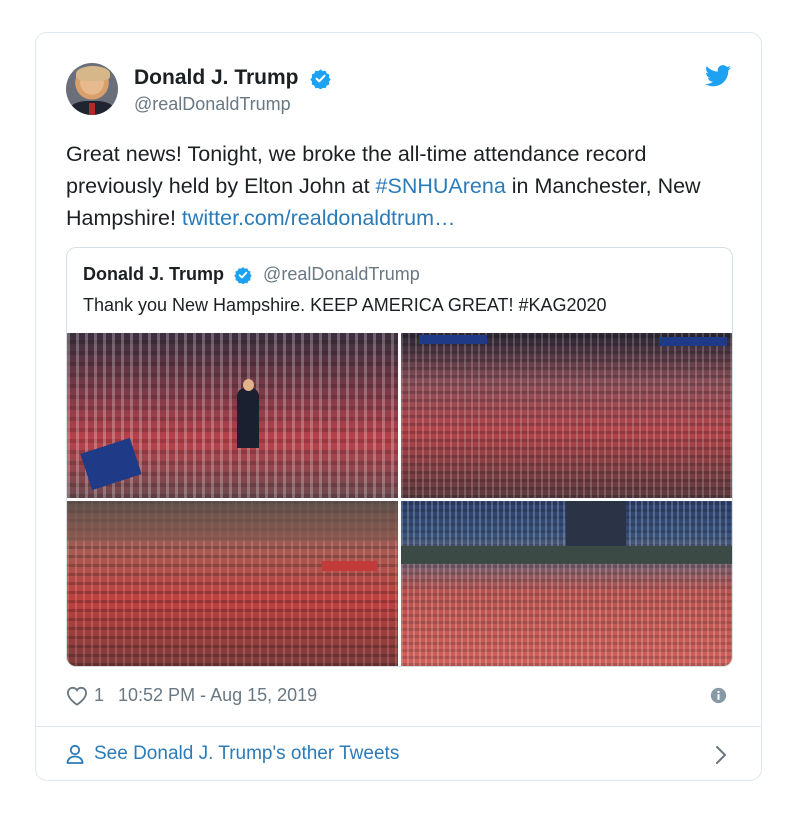 Image resolution: width=799 pixels, height=818 pixels. Describe the element at coordinates (718, 76) in the screenshot. I see `twitter-bird-icon` at that location.